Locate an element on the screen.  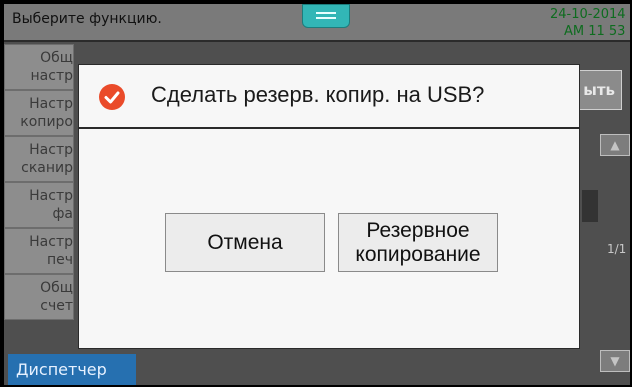
menu-item-print-settings: Настр печ is located at coordinates (39, 251).